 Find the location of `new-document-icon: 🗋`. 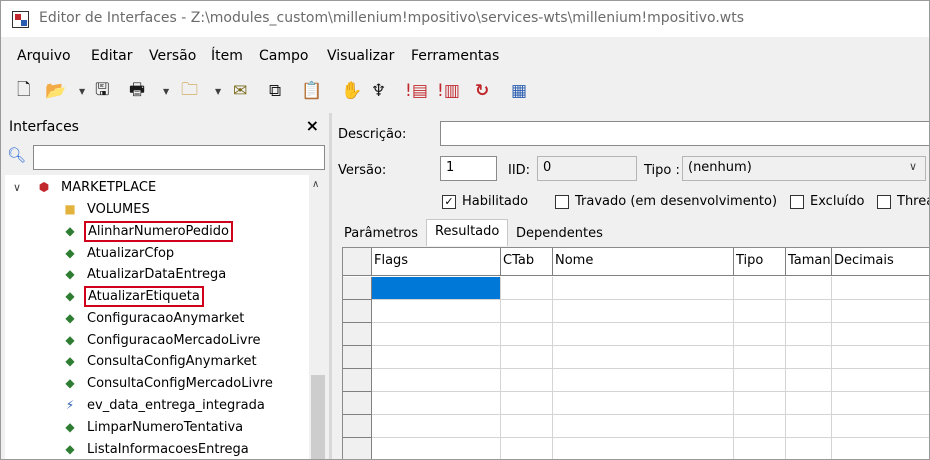

new-document-icon: 🗋 is located at coordinates (24, 91).